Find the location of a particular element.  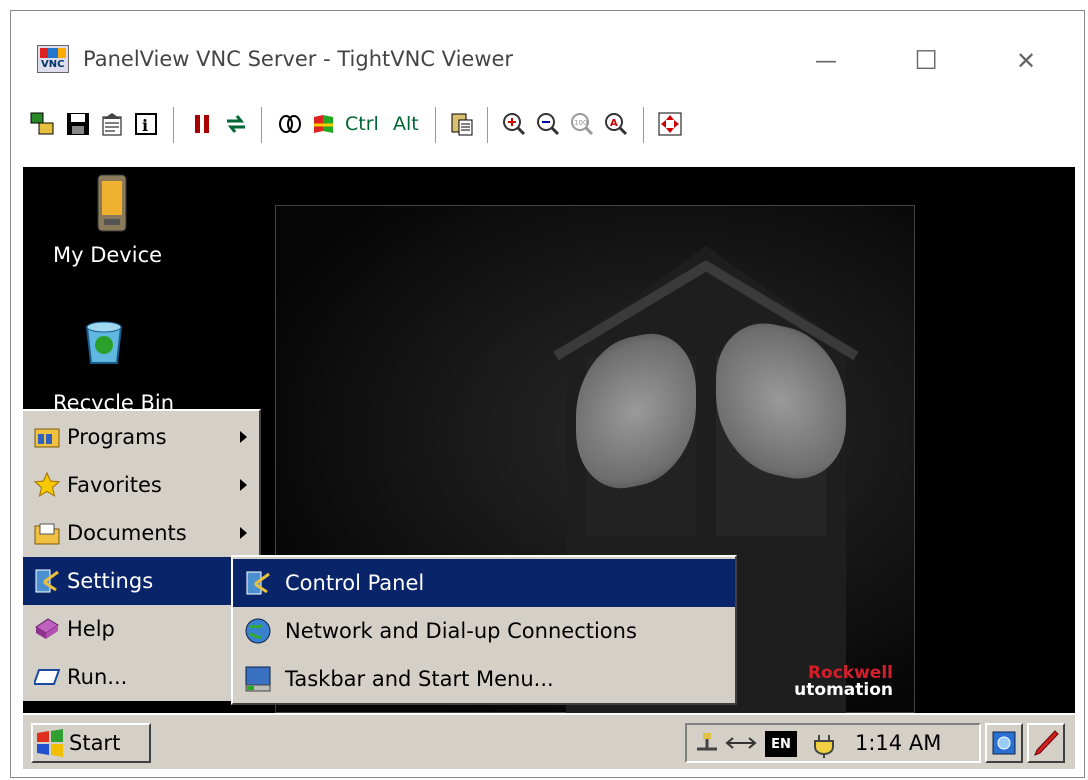

run-icon is located at coordinates (47, 677).